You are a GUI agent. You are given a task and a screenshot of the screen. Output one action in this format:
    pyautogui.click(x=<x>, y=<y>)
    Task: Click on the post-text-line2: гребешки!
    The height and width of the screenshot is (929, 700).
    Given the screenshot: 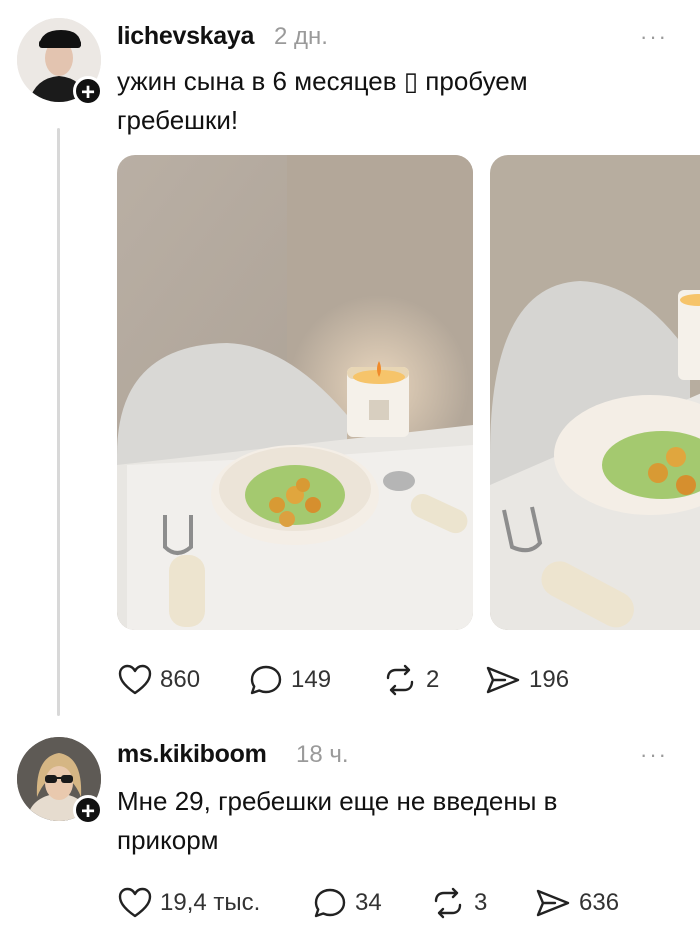 What is the action you would take?
    pyautogui.click(x=178, y=120)
    